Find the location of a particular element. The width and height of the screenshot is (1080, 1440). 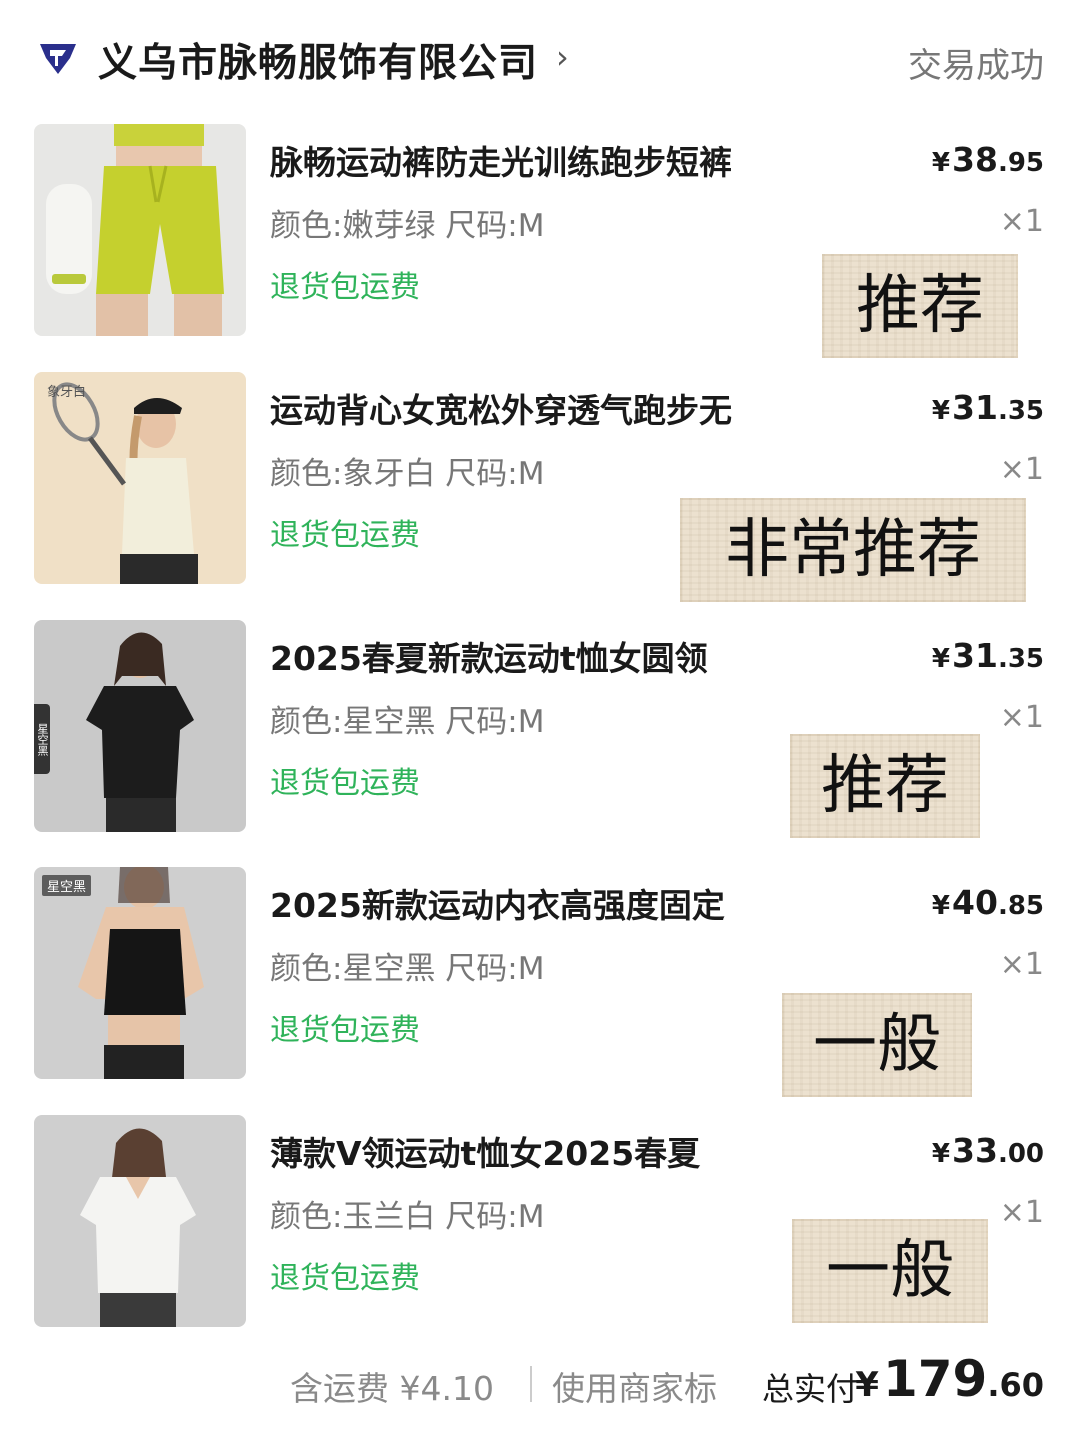

thumbnail-color-tag: 星空黑 is located at coordinates (67, 885).